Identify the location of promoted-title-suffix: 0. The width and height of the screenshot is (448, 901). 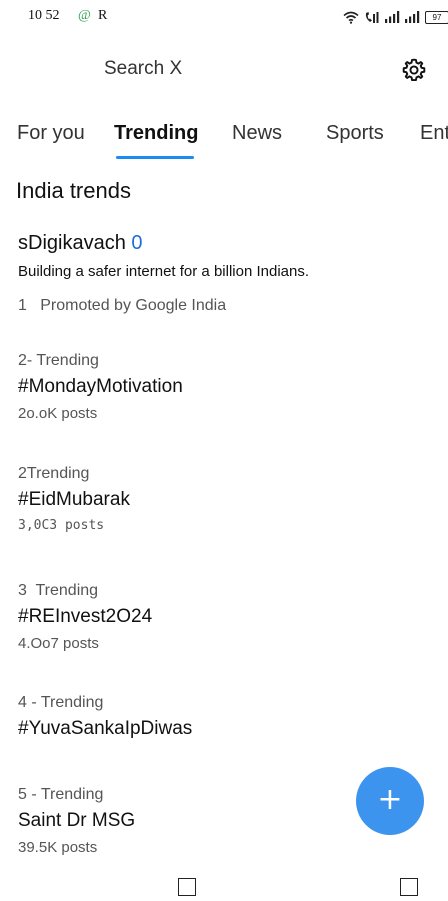
(137, 243).